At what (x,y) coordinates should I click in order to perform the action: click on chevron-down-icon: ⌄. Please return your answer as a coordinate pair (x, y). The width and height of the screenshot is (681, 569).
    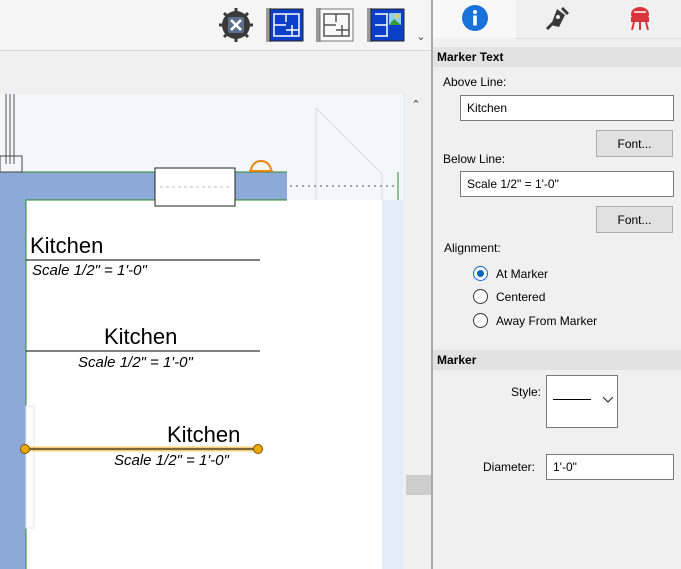
    Looking at the image, I should click on (421, 38).